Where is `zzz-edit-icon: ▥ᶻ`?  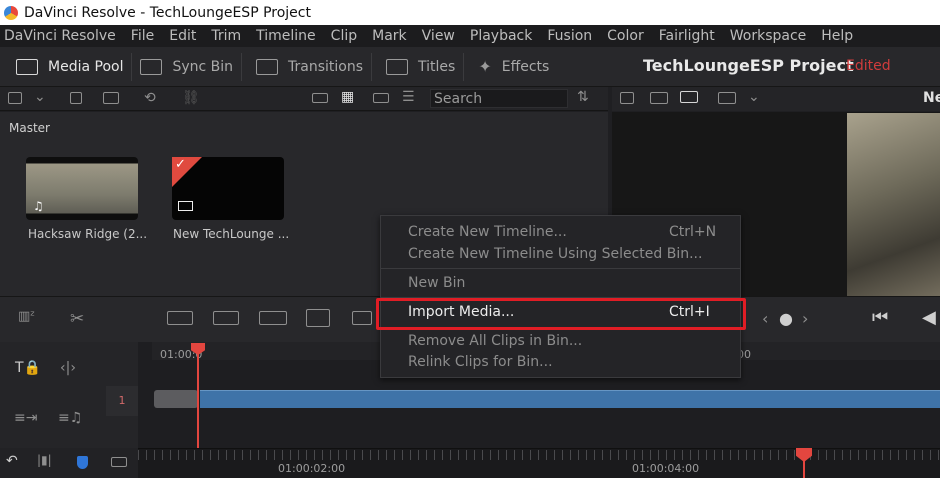
zzz-edit-icon: ▥ᶻ is located at coordinates (26, 316).